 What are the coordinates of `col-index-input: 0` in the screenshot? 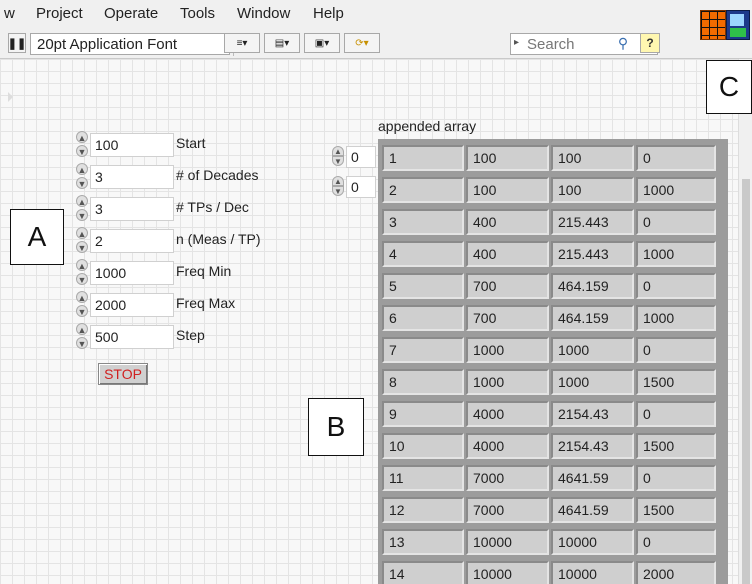 It's located at (361, 187).